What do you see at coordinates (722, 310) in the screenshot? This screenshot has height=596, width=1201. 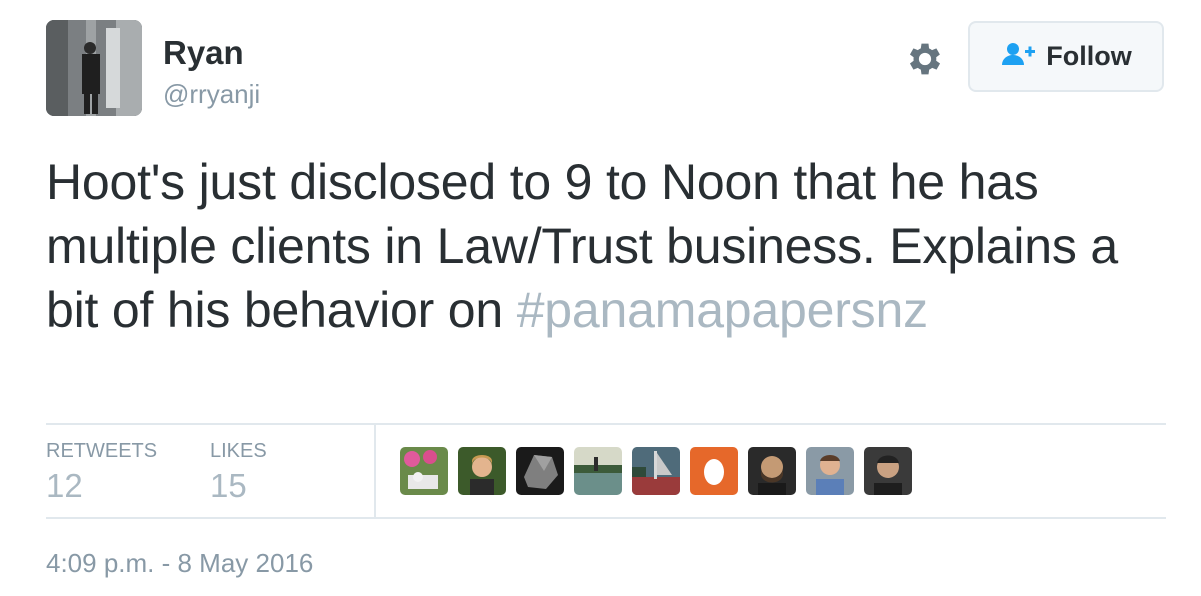 I see `hashtag-link: #panamapapersnz` at bounding box center [722, 310].